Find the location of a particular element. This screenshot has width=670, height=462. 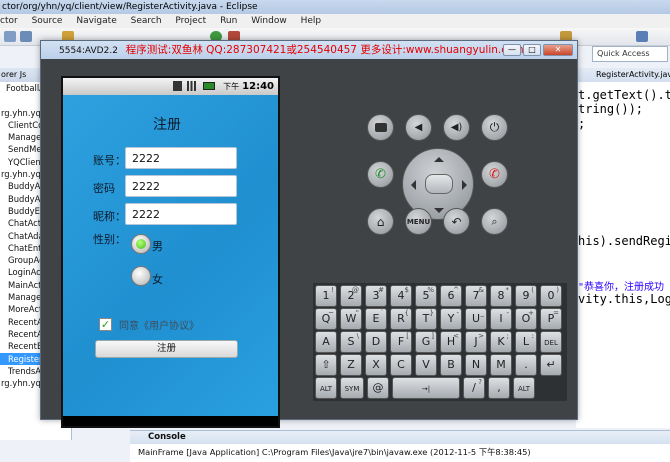

quick-access-input: Quick Access is located at coordinates (630, 54).